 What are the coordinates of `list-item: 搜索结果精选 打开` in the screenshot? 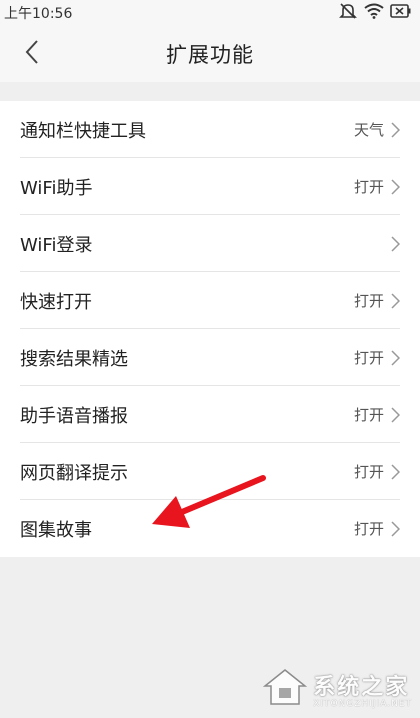 It's located at (210, 357).